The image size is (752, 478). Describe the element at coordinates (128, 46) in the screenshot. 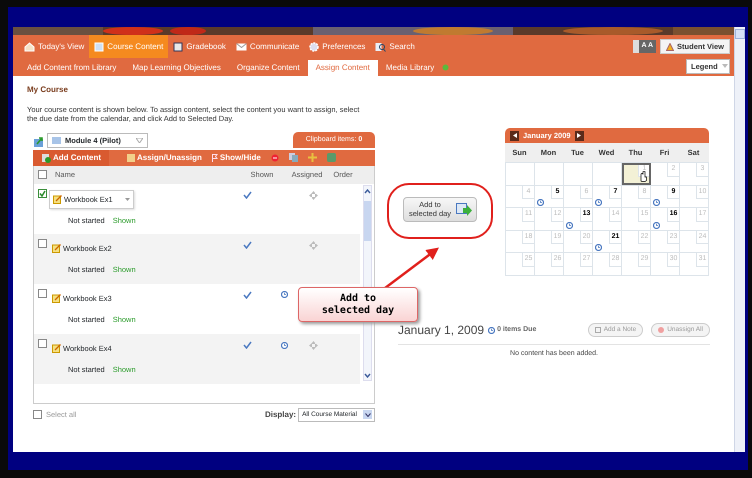

I see `nav-tab: Course Content` at that location.